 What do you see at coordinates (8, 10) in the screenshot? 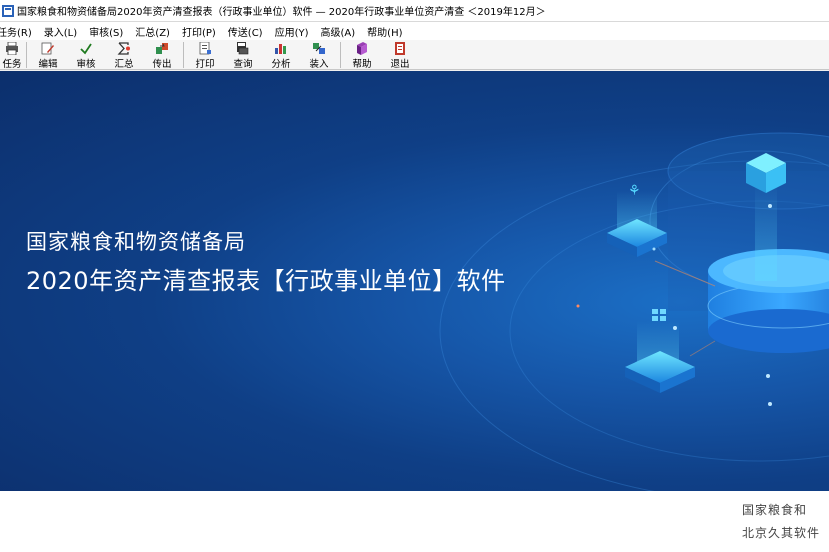
I see `app-icon` at bounding box center [8, 10].